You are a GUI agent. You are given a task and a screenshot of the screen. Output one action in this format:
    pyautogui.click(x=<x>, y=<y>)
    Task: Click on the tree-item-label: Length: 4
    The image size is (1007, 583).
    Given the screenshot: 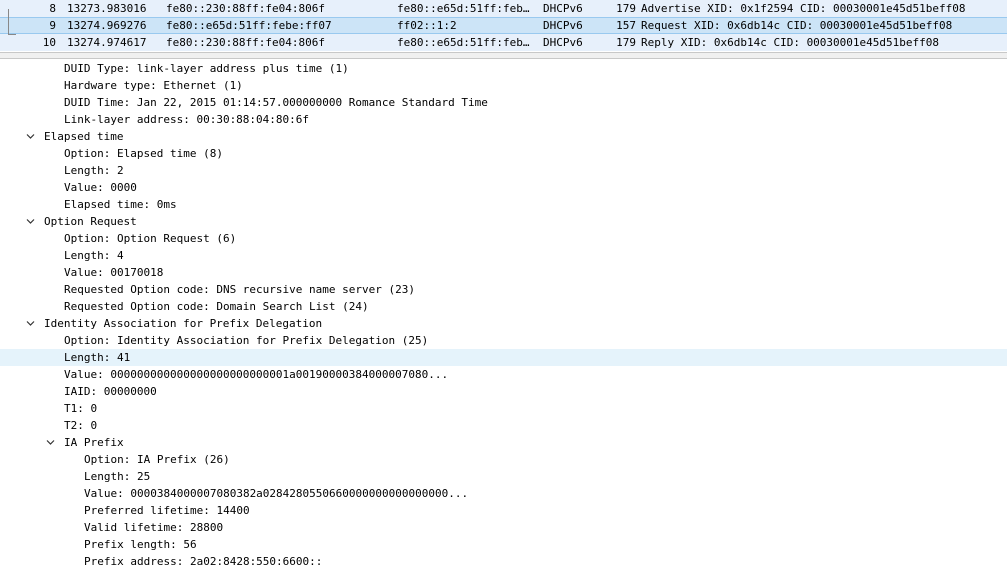 What is the action you would take?
    pyautogui.click(x=94, y=255)
    